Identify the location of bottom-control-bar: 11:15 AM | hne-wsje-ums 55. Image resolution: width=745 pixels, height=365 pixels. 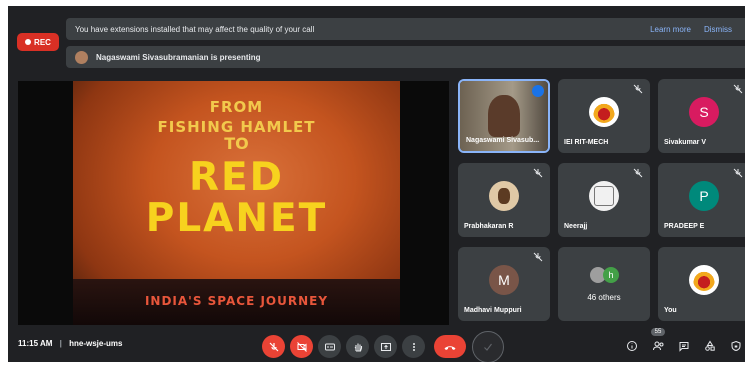
(376, 344).